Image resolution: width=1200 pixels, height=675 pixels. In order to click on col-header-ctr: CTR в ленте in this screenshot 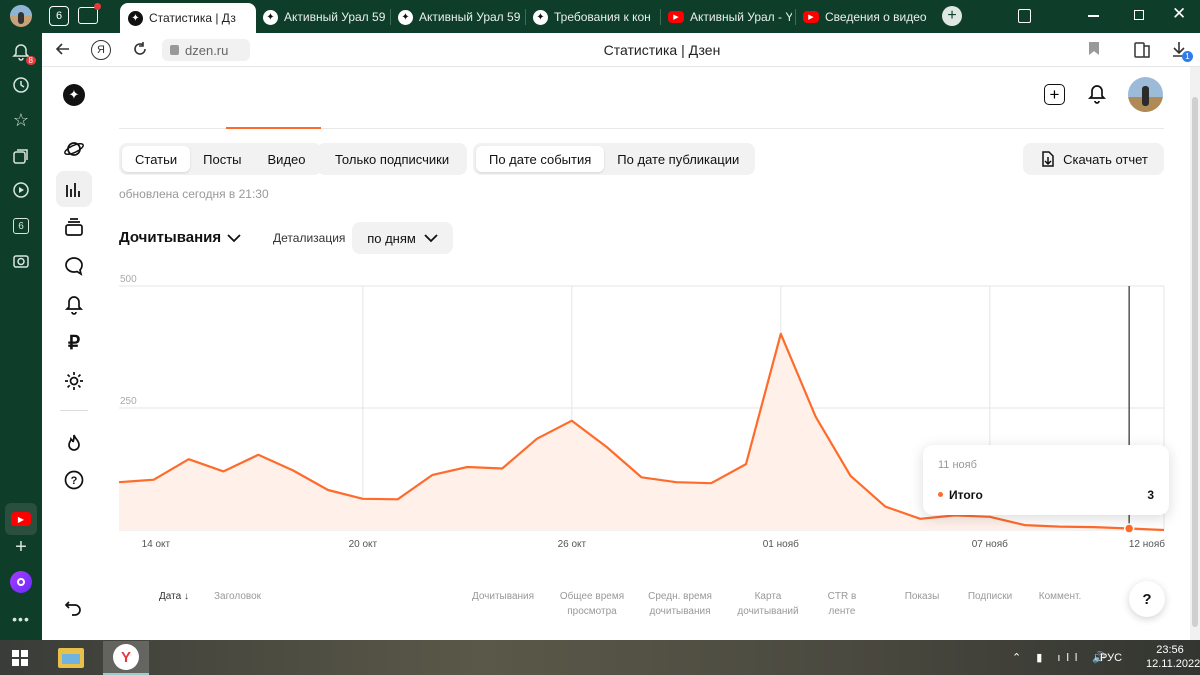, I will do `click(842, 604)`.